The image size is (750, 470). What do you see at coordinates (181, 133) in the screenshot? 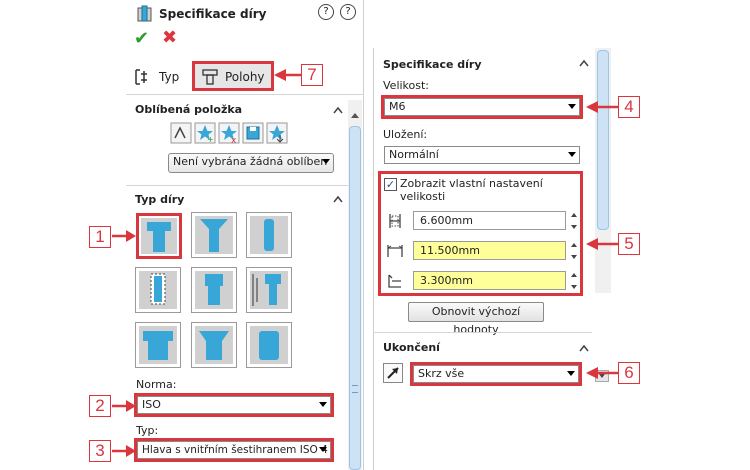
I see `apply-defaults-icon` at bounding box center [181, 133].